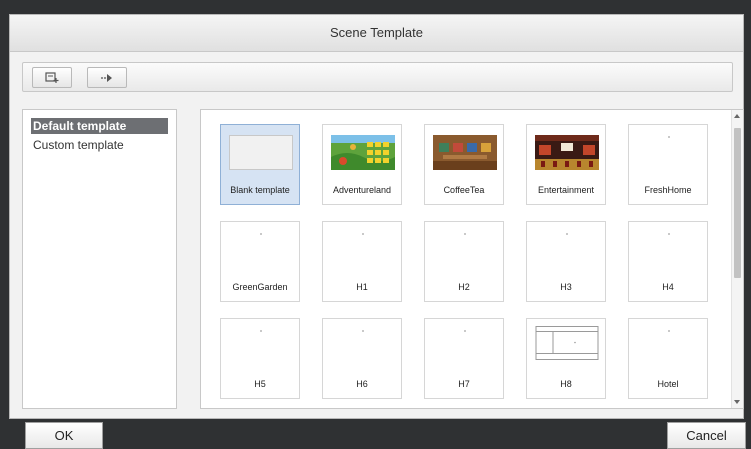 This screenshot has width=751, height=449. I want to click on template-coffeetea: CoffeeTea, so click(464, 164).